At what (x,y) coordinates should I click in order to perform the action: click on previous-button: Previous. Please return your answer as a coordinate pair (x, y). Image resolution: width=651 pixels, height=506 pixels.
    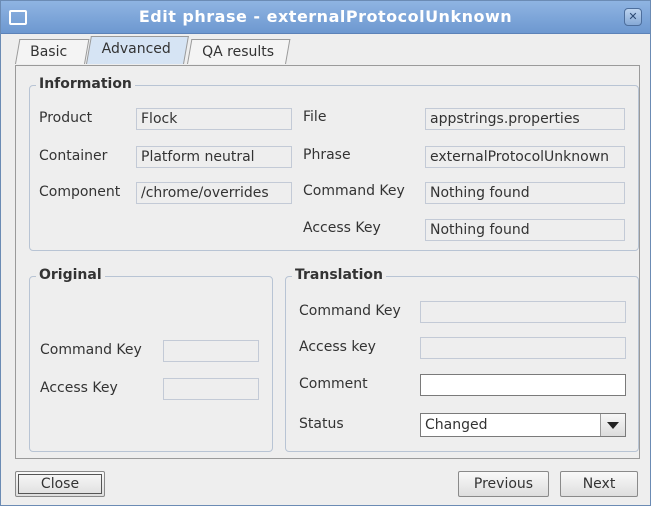
    Looking at the image, I should click on (503, 484).